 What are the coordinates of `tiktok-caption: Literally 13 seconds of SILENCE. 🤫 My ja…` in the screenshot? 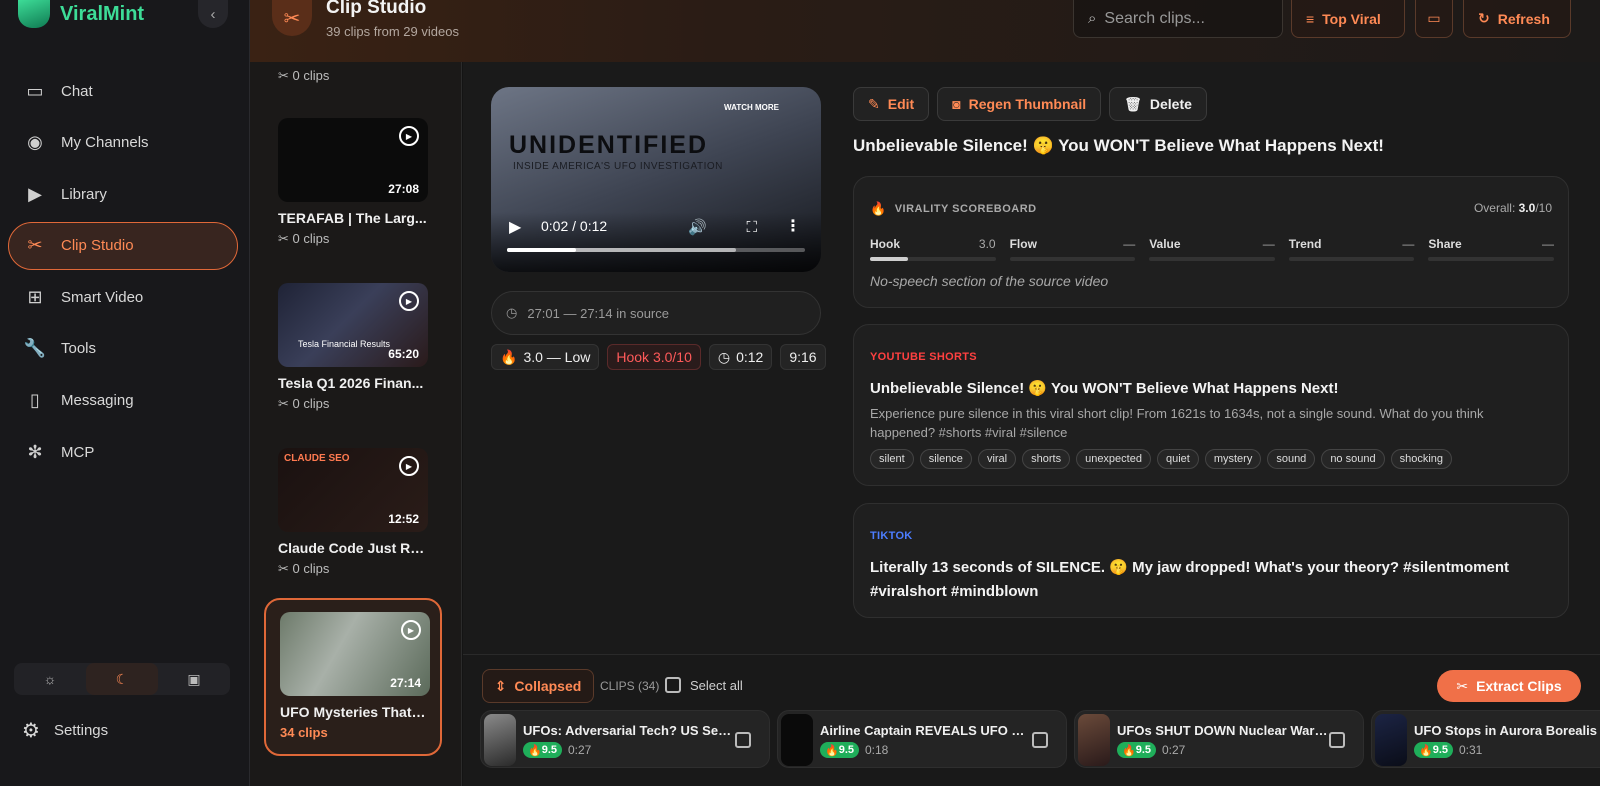 It's located at (1190, 579).